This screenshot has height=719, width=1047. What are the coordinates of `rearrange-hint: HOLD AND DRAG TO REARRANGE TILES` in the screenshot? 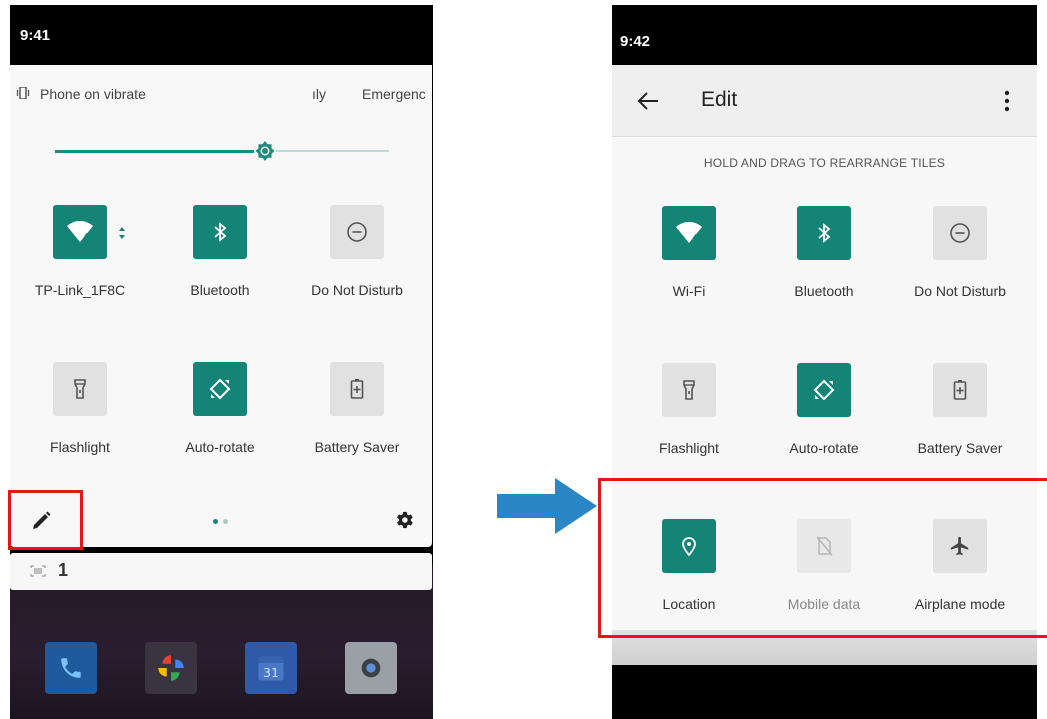 It's located at (824, 163).